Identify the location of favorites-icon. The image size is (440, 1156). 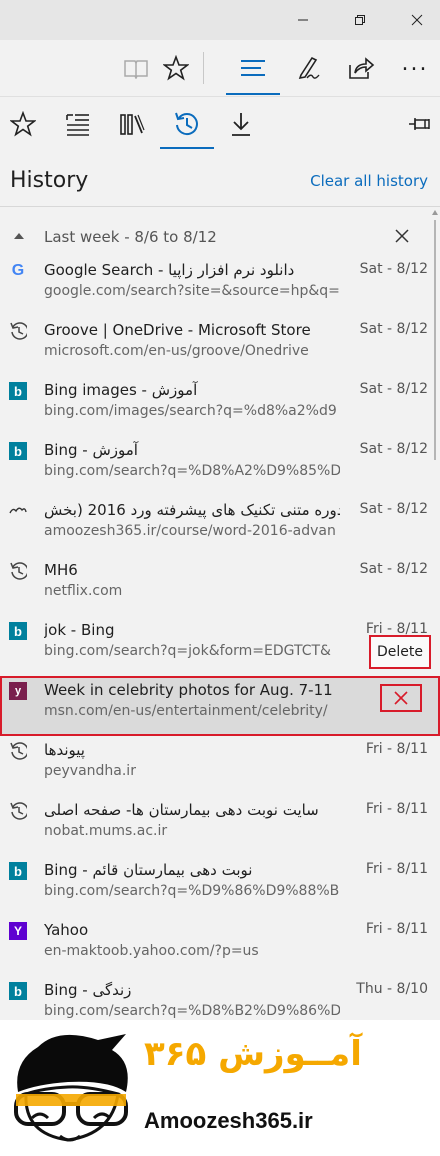
(23, 124).